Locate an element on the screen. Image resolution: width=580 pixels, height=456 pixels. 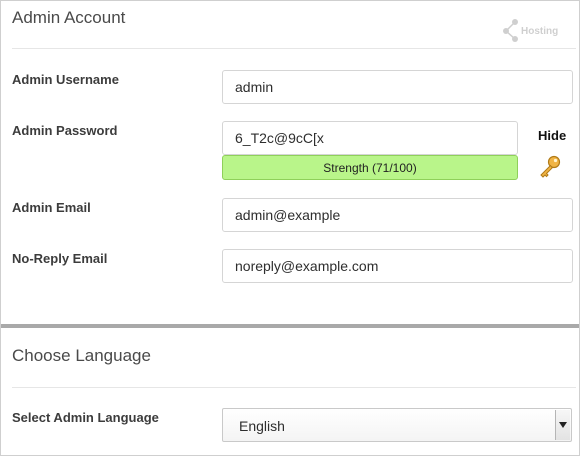
admin-language-label: Select Admin Language is located at coordinates (85, 417).